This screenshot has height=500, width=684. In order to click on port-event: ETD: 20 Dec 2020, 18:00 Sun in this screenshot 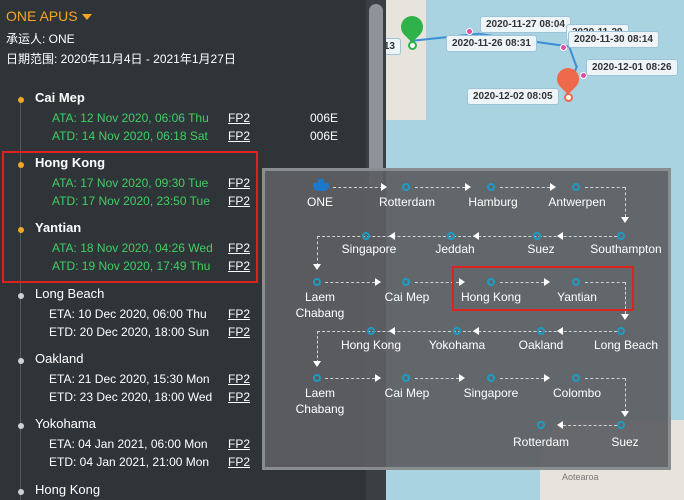, I will do `click(129, 332)`.